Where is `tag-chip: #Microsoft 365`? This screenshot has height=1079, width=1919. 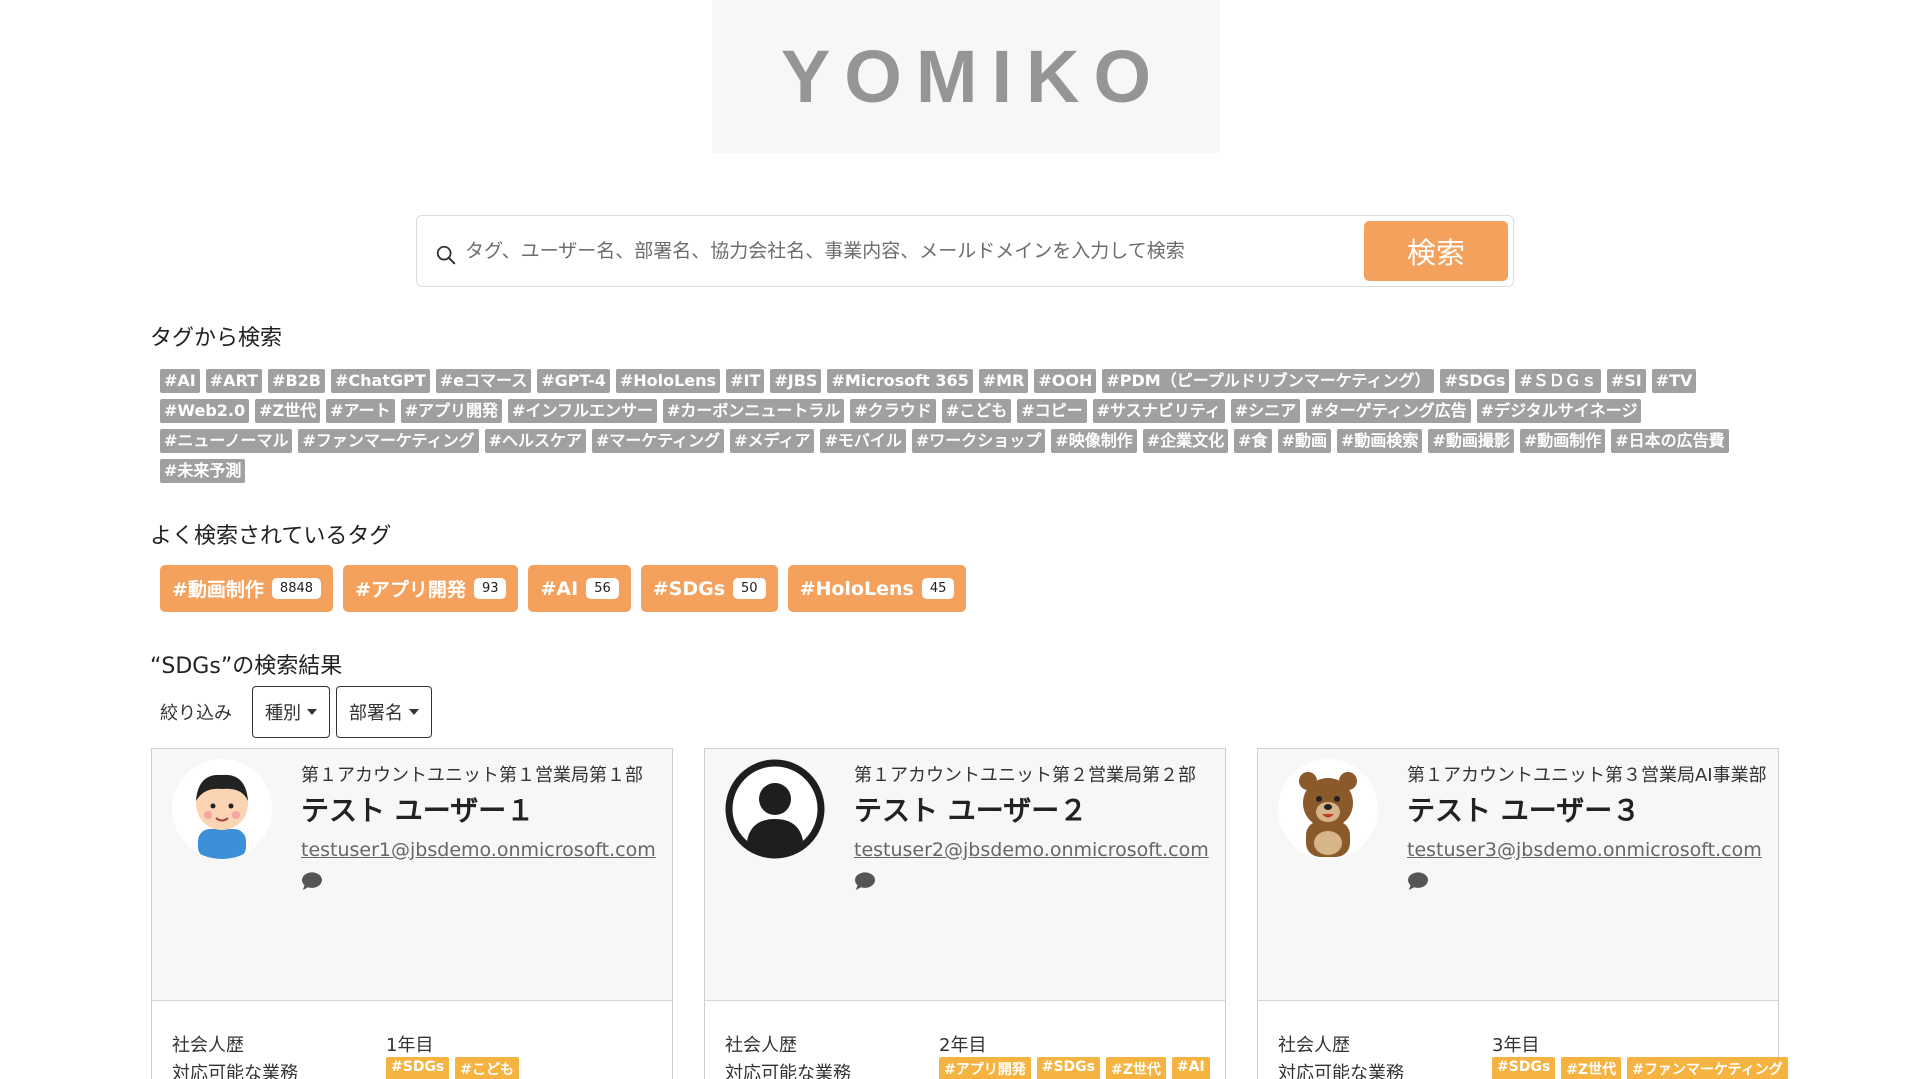 tag-chip: #Microsoft 365 is located at coordinates (900, 381).